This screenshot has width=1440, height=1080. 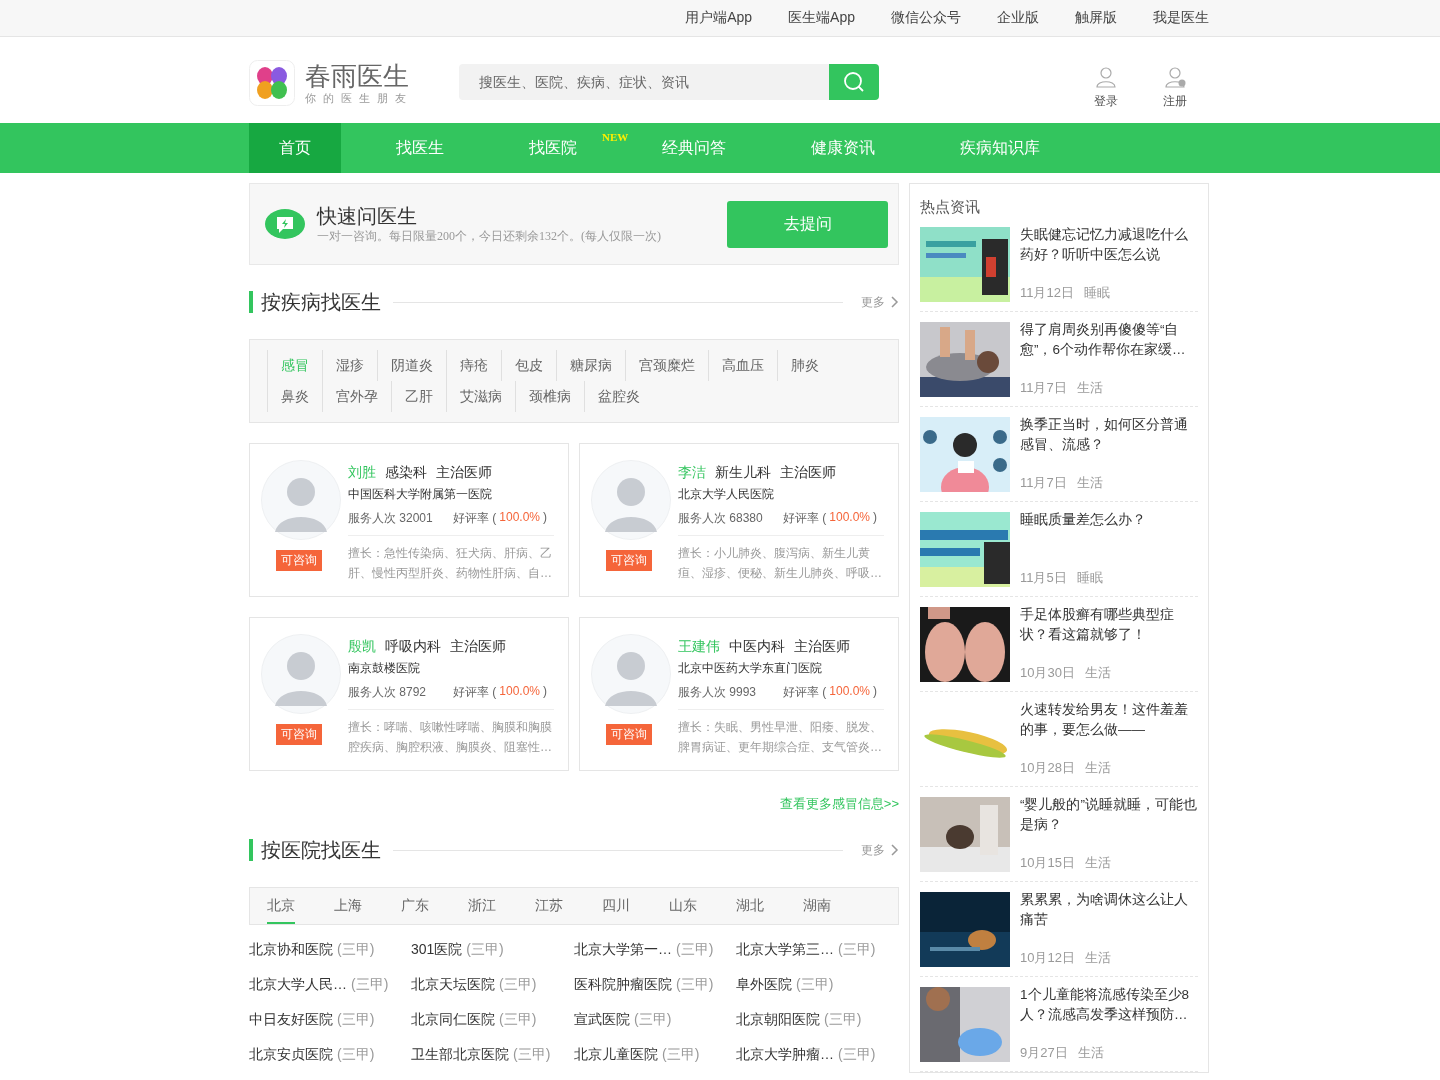 What do you see at coordinates (683, 906) in the screenshot?
I see `region-tab: 山东` at bounding box center [683, 906].